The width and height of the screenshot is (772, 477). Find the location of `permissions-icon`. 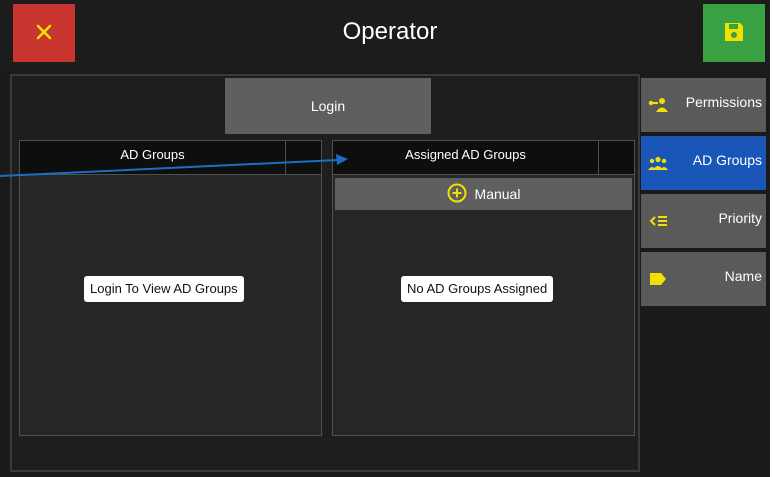

permissions-icon is located at coordinates (658, 105).